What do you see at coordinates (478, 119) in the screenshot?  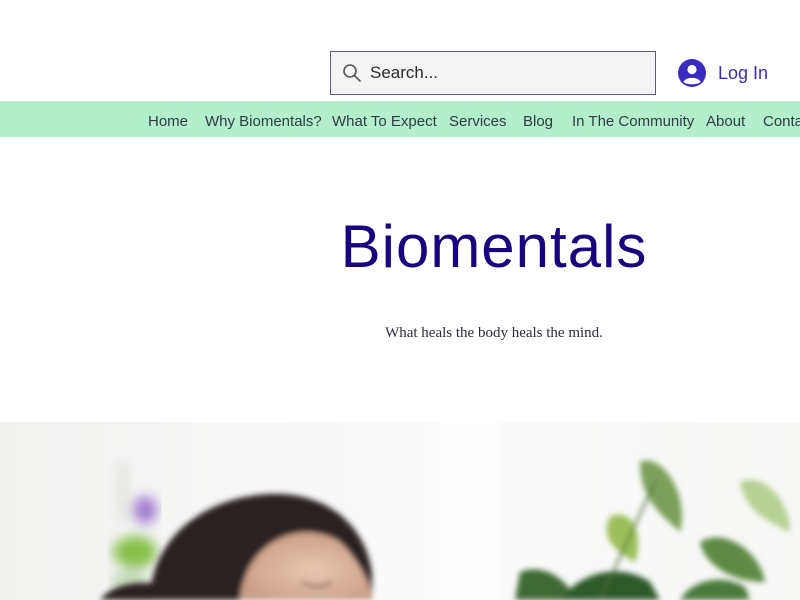 I see `nav-item-services: Services` at bounding box center [478, 119].